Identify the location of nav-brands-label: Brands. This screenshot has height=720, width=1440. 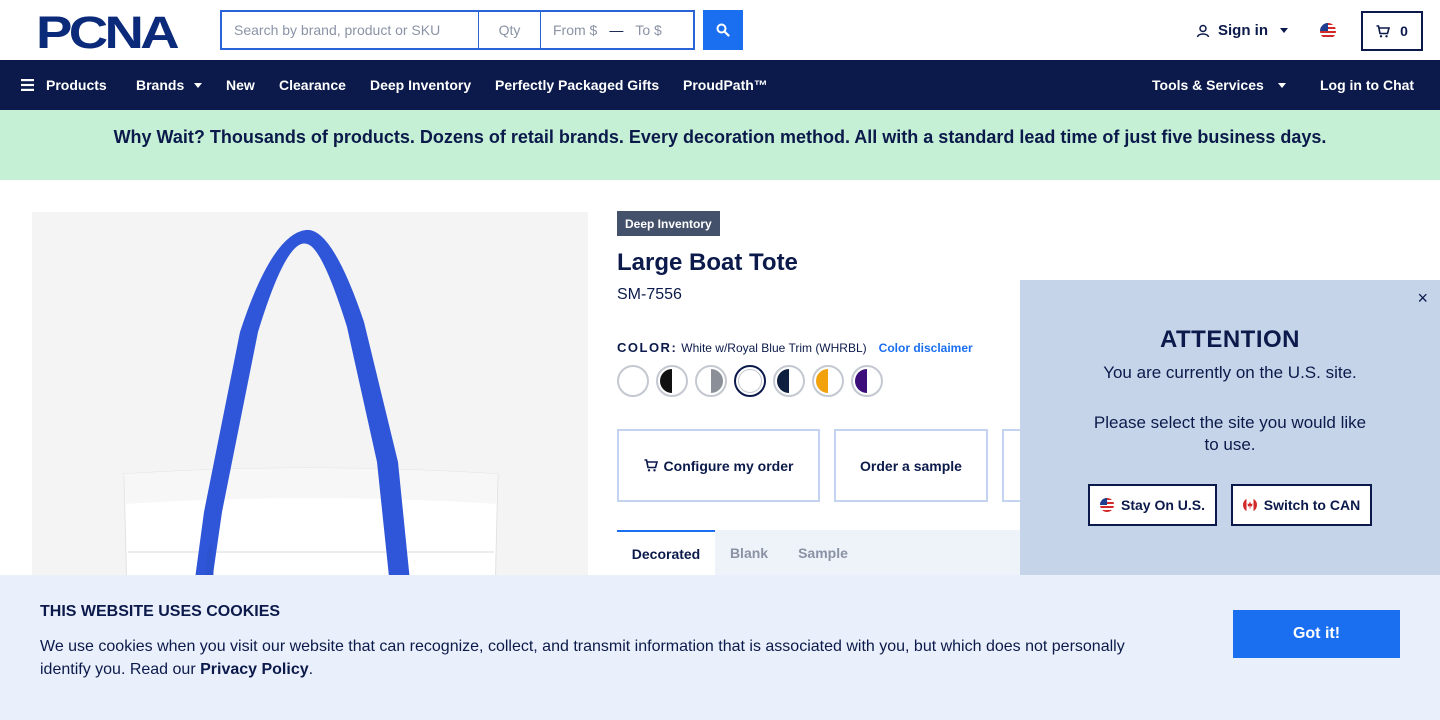
(160, 85).